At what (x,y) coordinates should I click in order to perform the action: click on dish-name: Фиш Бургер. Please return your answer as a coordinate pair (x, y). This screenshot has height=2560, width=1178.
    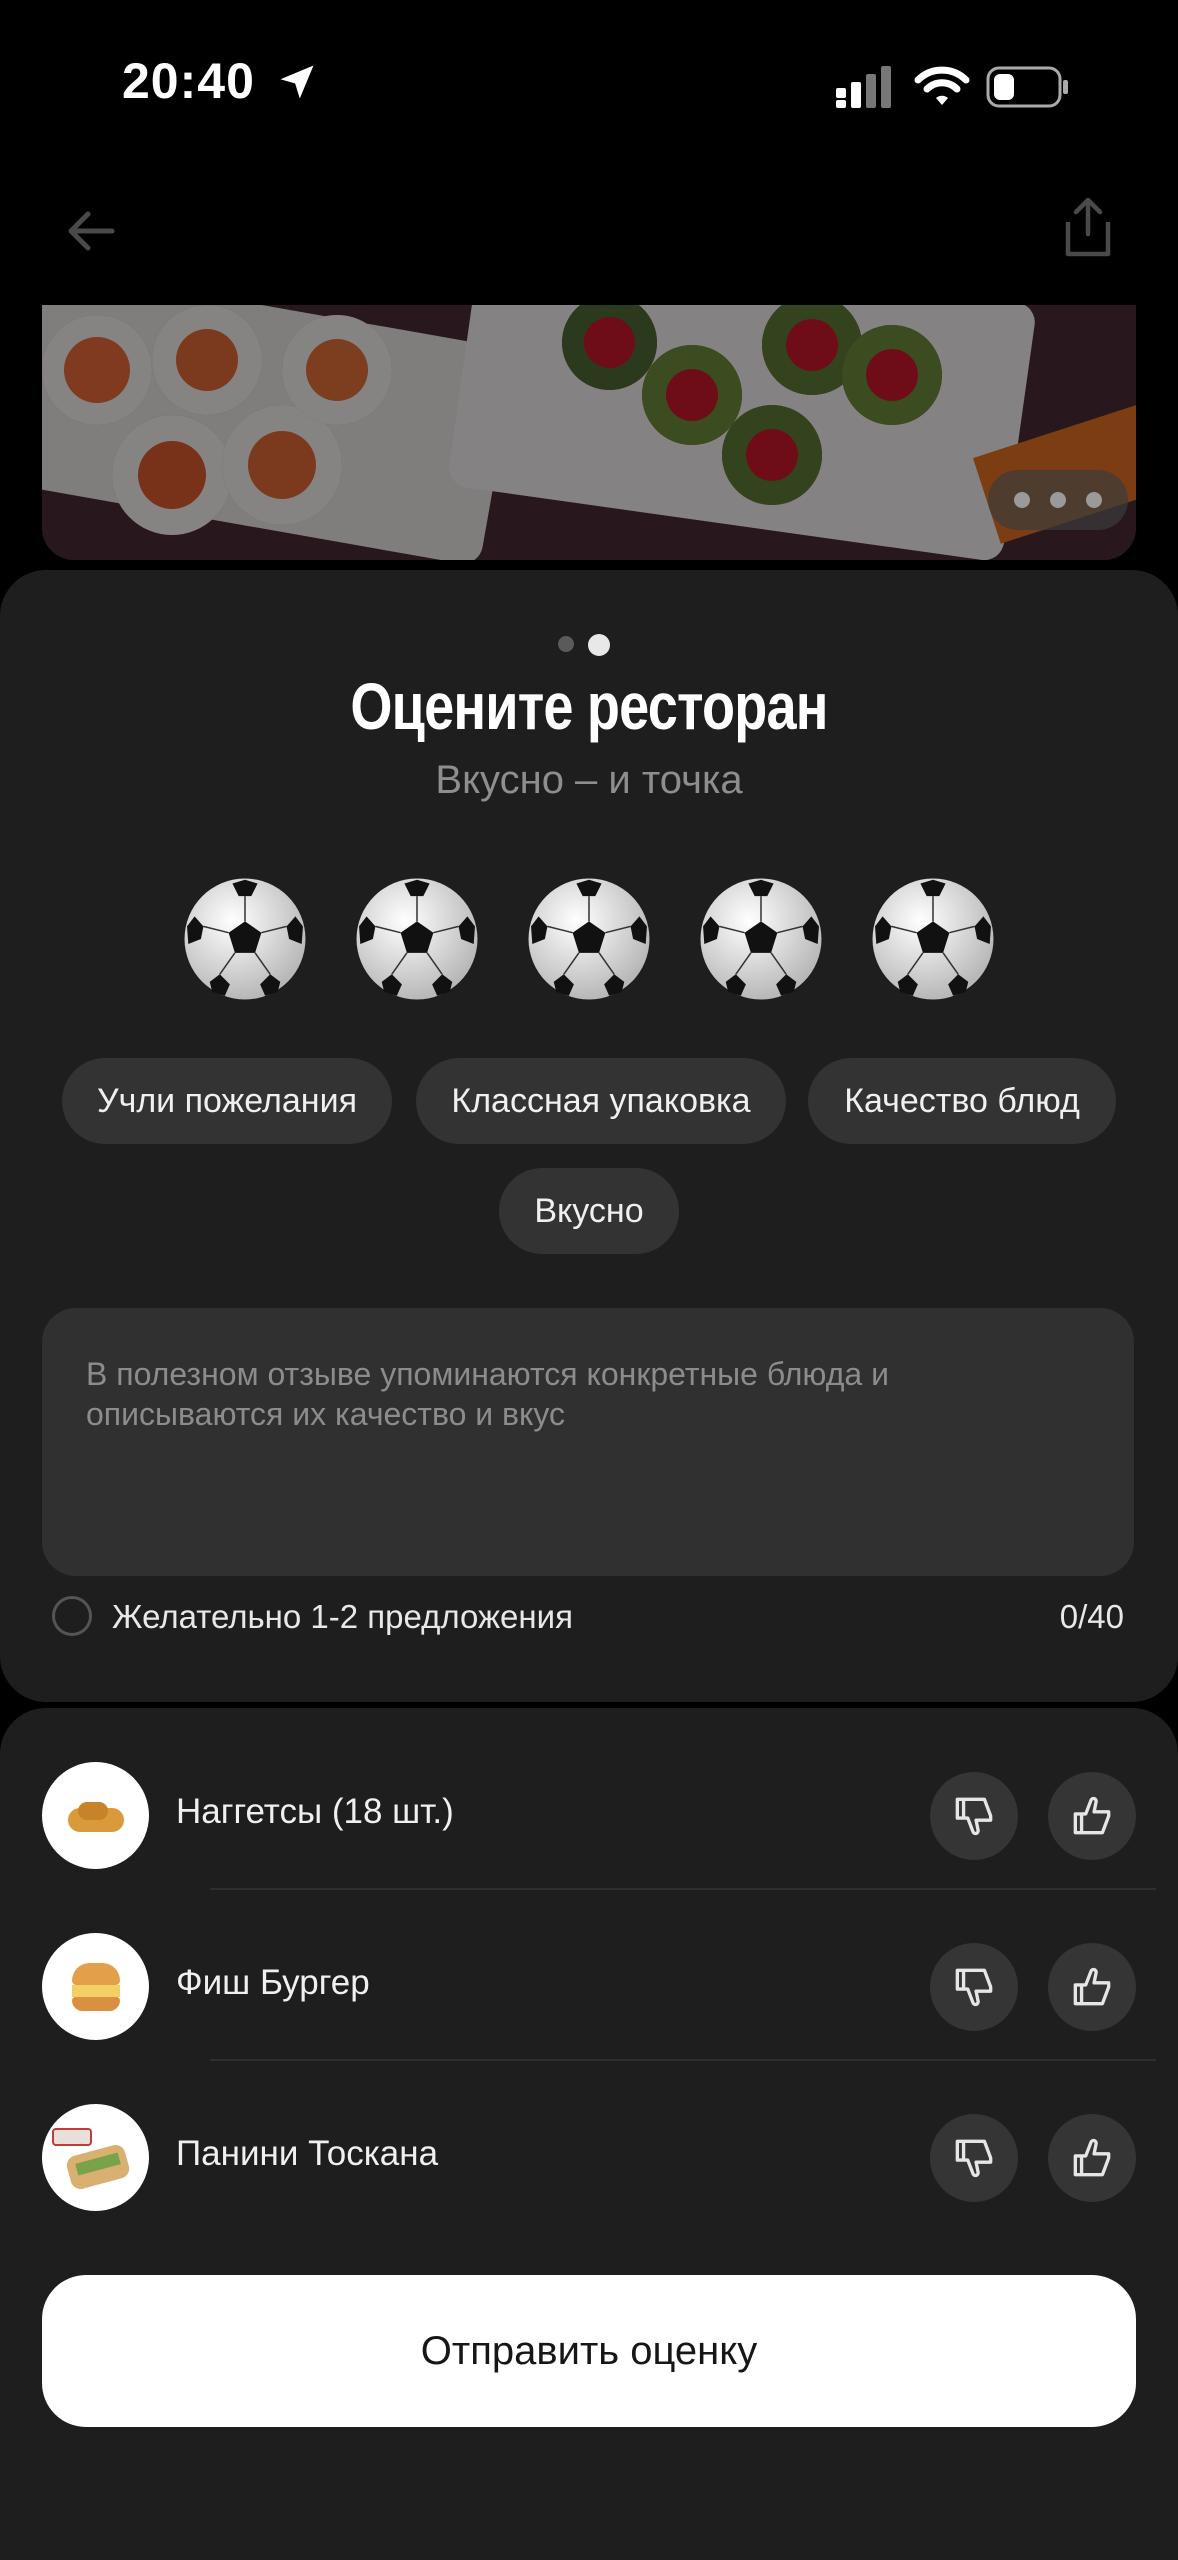
    Looking at the image, I should click on (273, 1982).